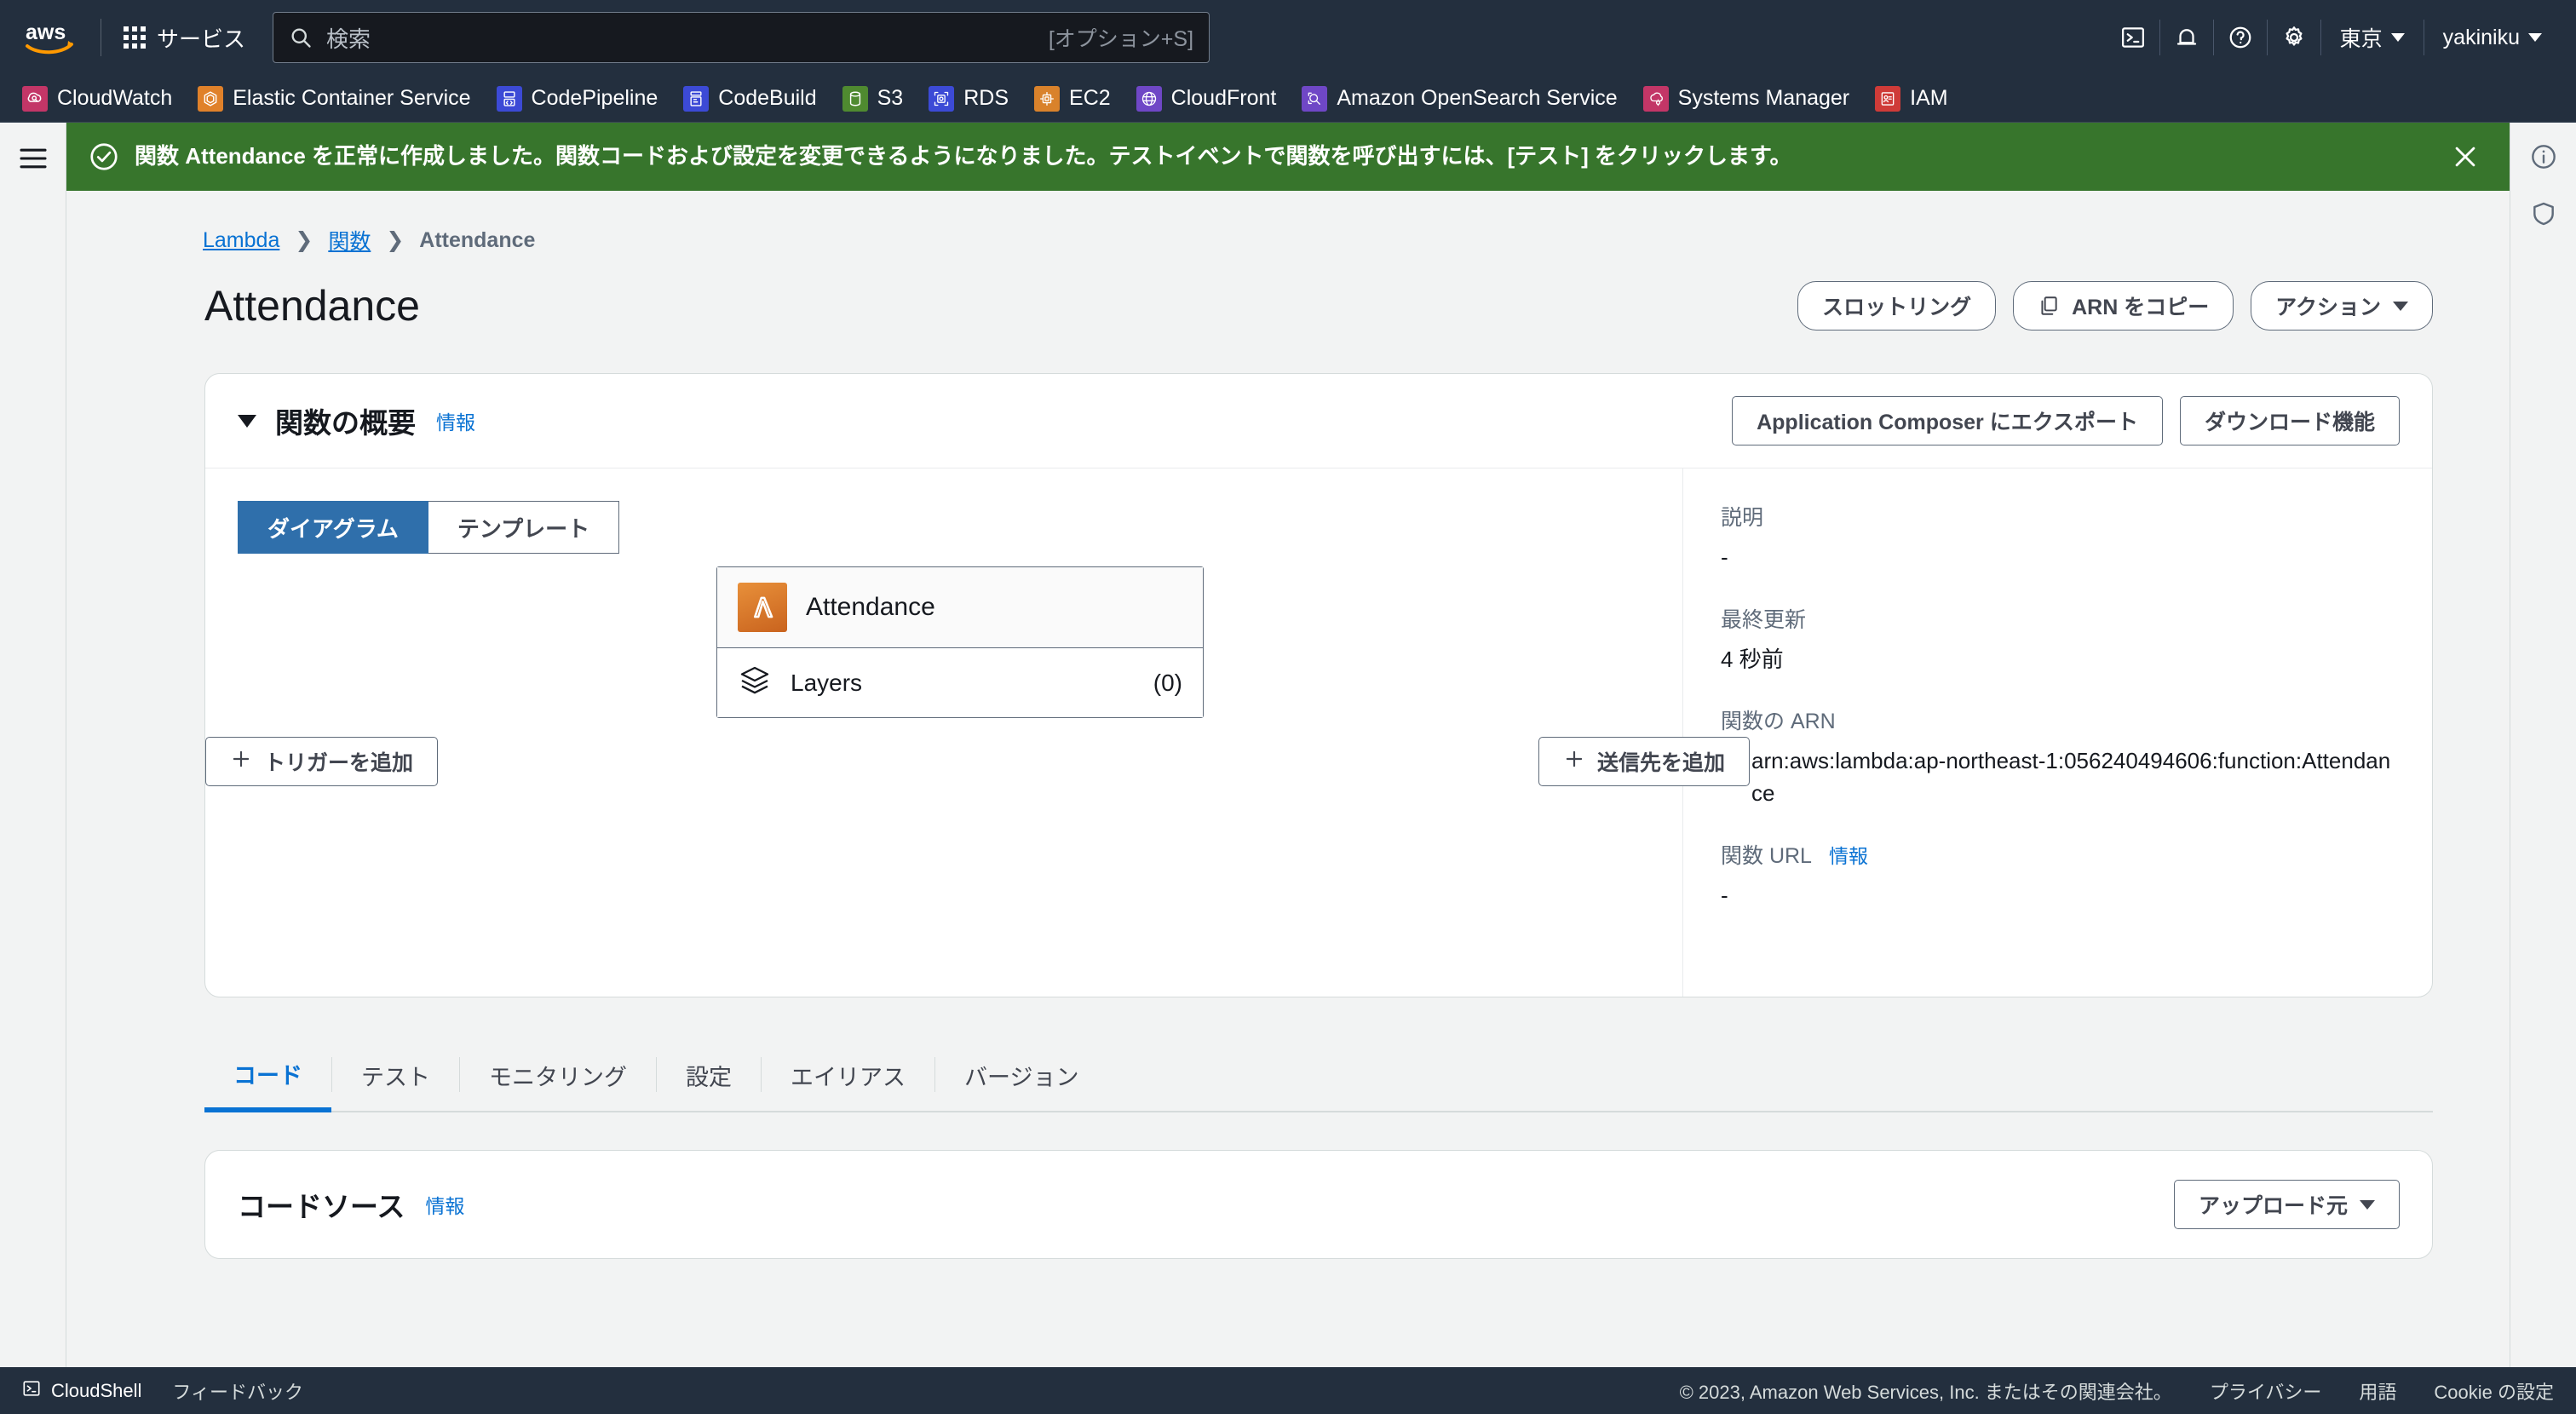 Image resolution: width=2576 pixels, height=1414 pixels. What do you see at coordinates (2266, 1391) in the screenshot?
I see `footer-privacy-link: プライバシー` at bounding box center [2266, 1391].